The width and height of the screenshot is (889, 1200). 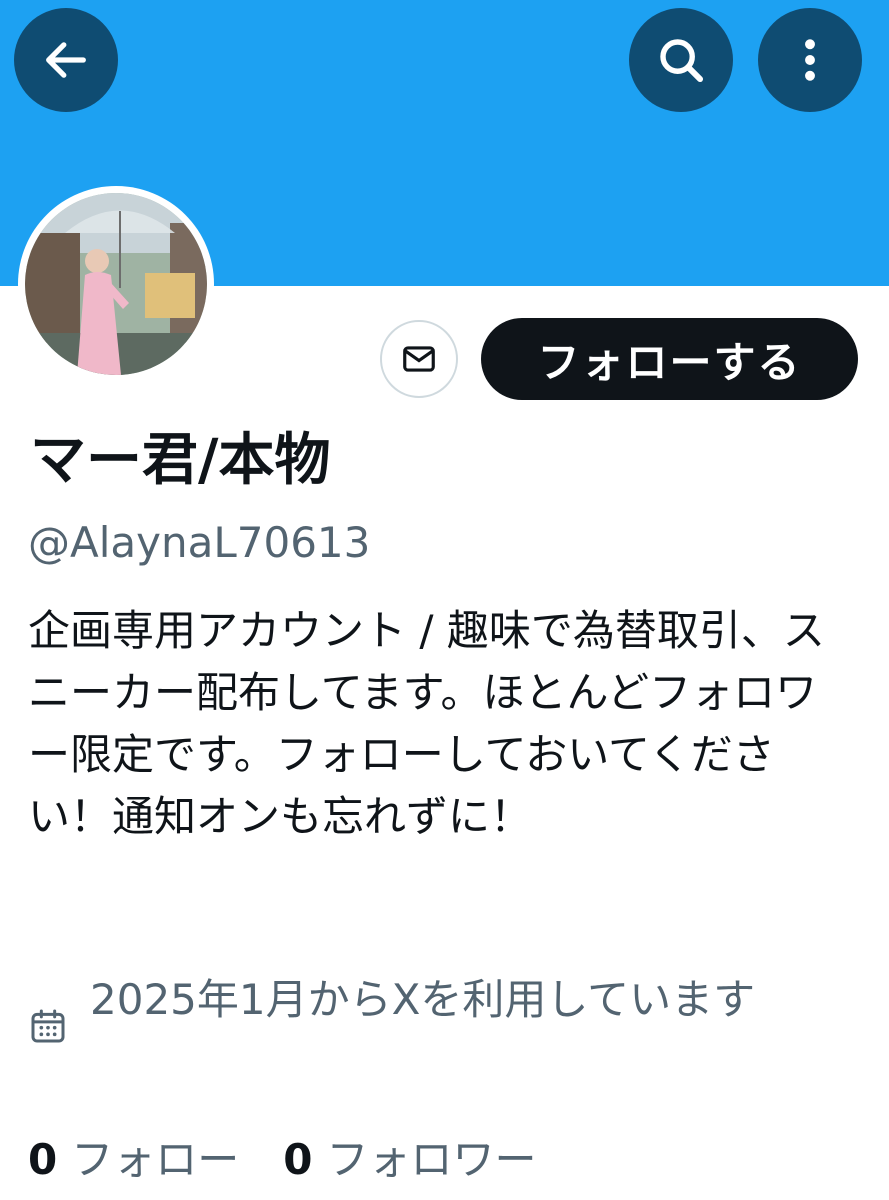 I want to click on display-name: マー君/本物, so click(x=180, y=460).